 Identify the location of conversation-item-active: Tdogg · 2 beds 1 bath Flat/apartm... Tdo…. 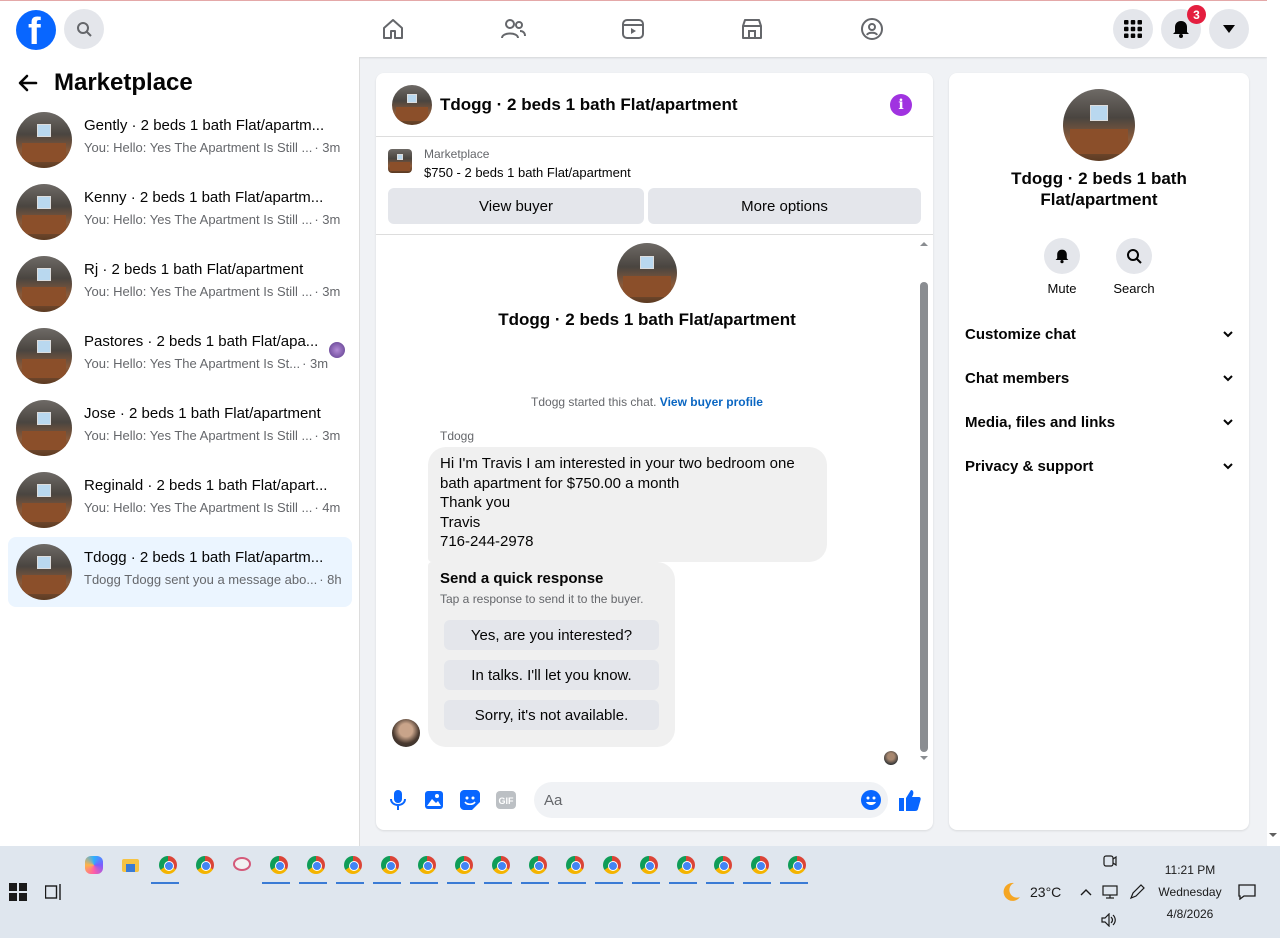
(180, 572).